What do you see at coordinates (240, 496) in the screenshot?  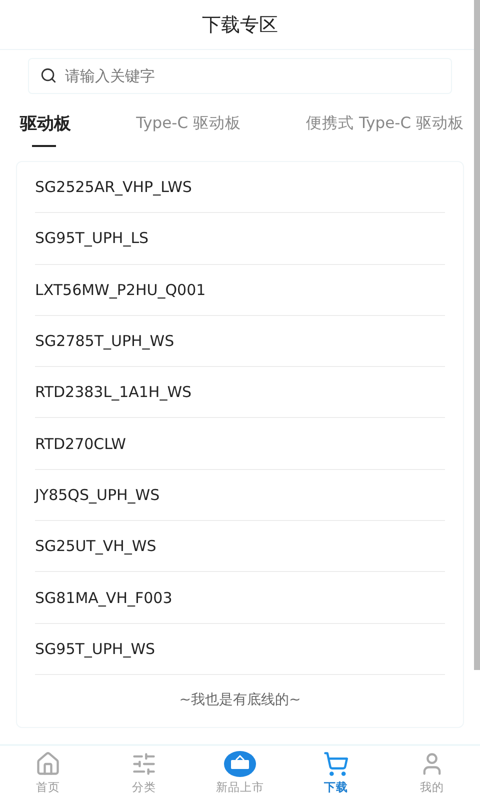 I see `file-item: JY85QS_UPH_WS` at bounding box center [240, 496].